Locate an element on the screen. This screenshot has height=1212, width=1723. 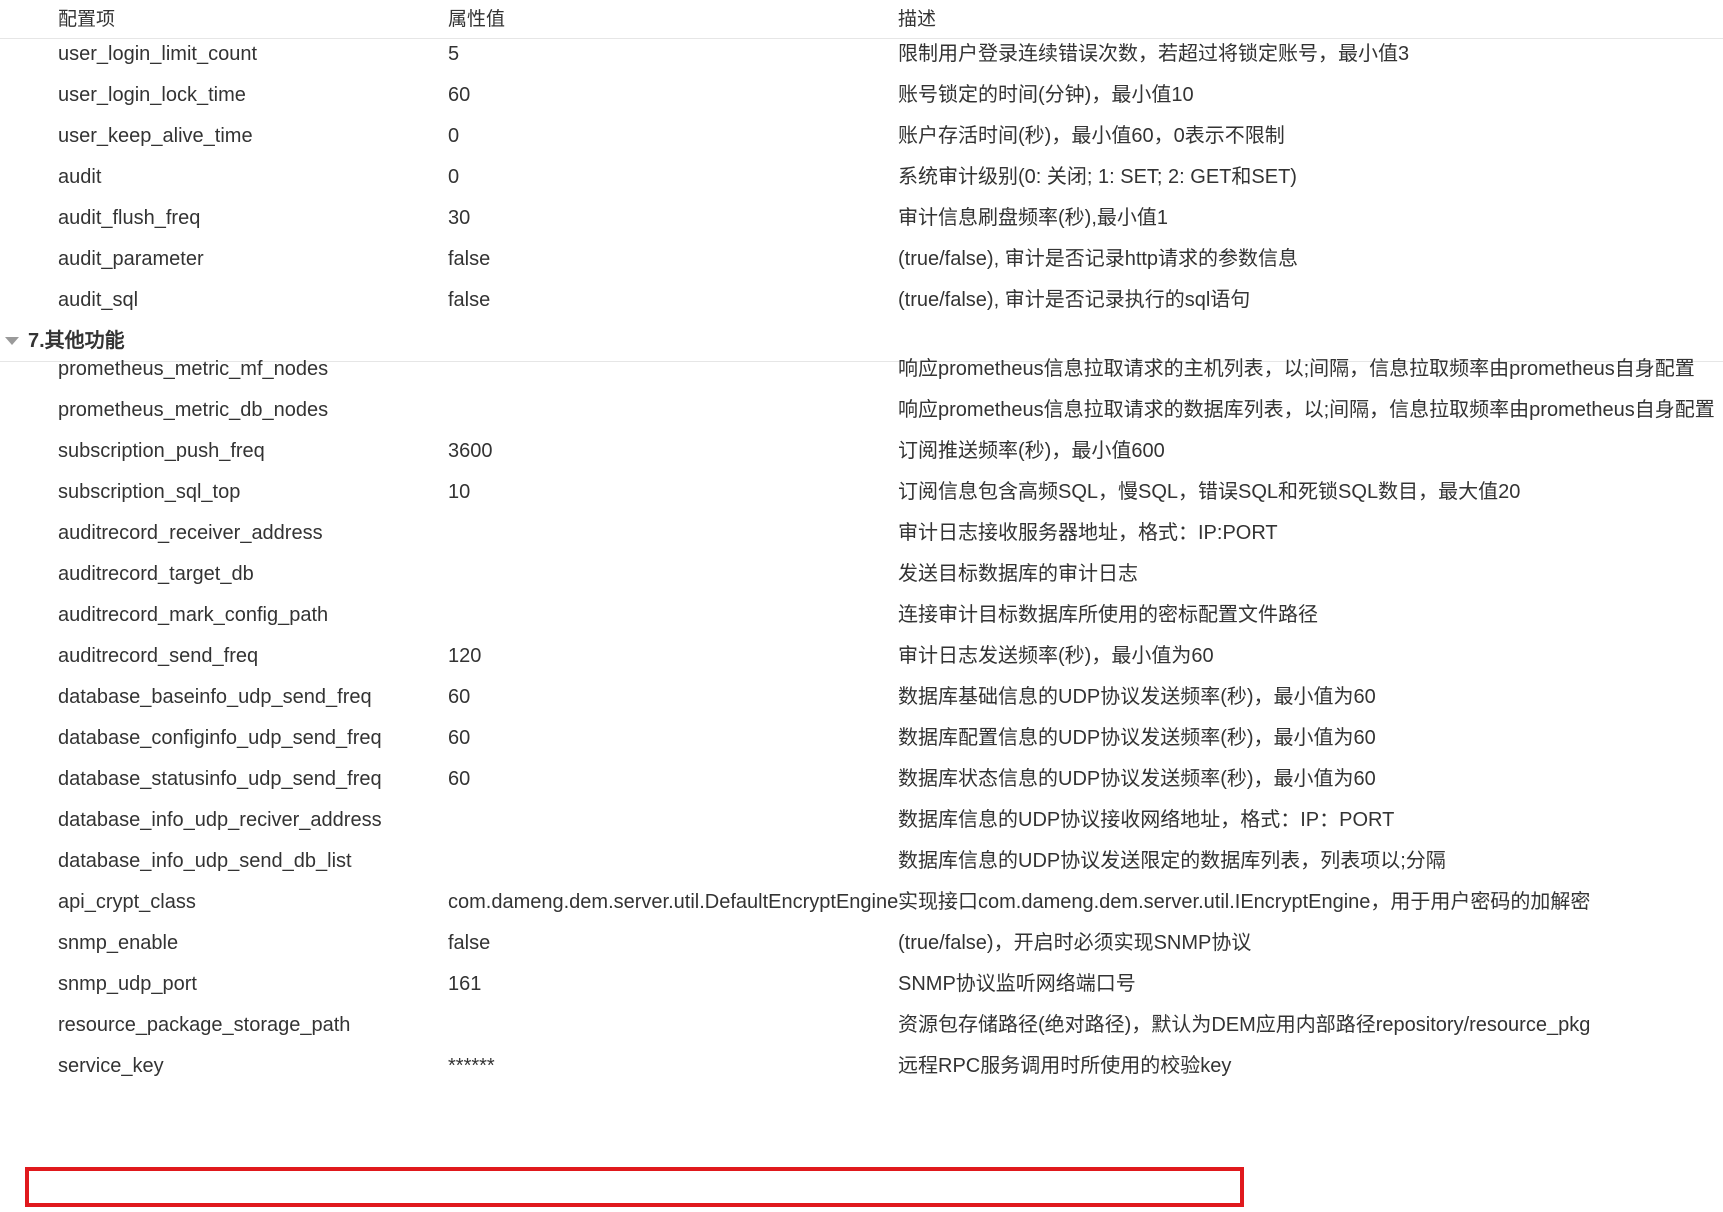
config-desc-cell: 数据库配置信息的UDP协议发送频率(秒)，最小值为60 is located at coordinates (1137, 738).